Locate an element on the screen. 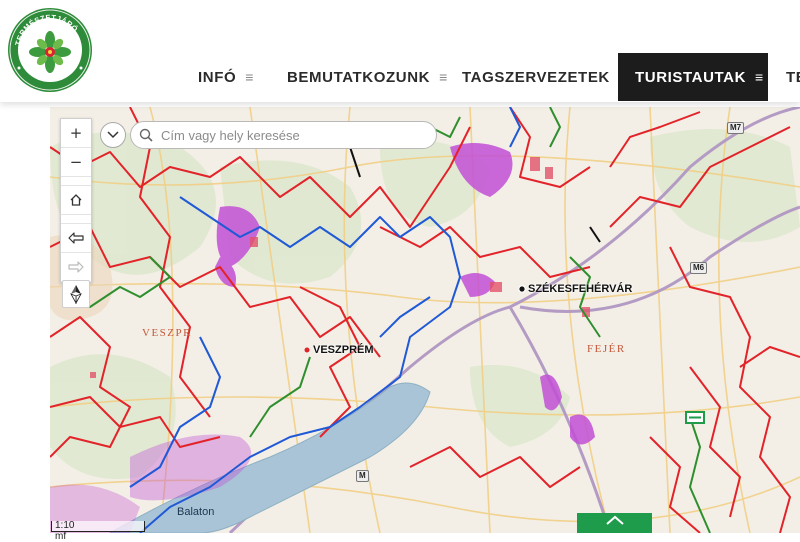 Image resolution: width=800 pixels, height=542 pixels. nav-label: TAGSZERVEZETEK is located at coordinates (536, 77).